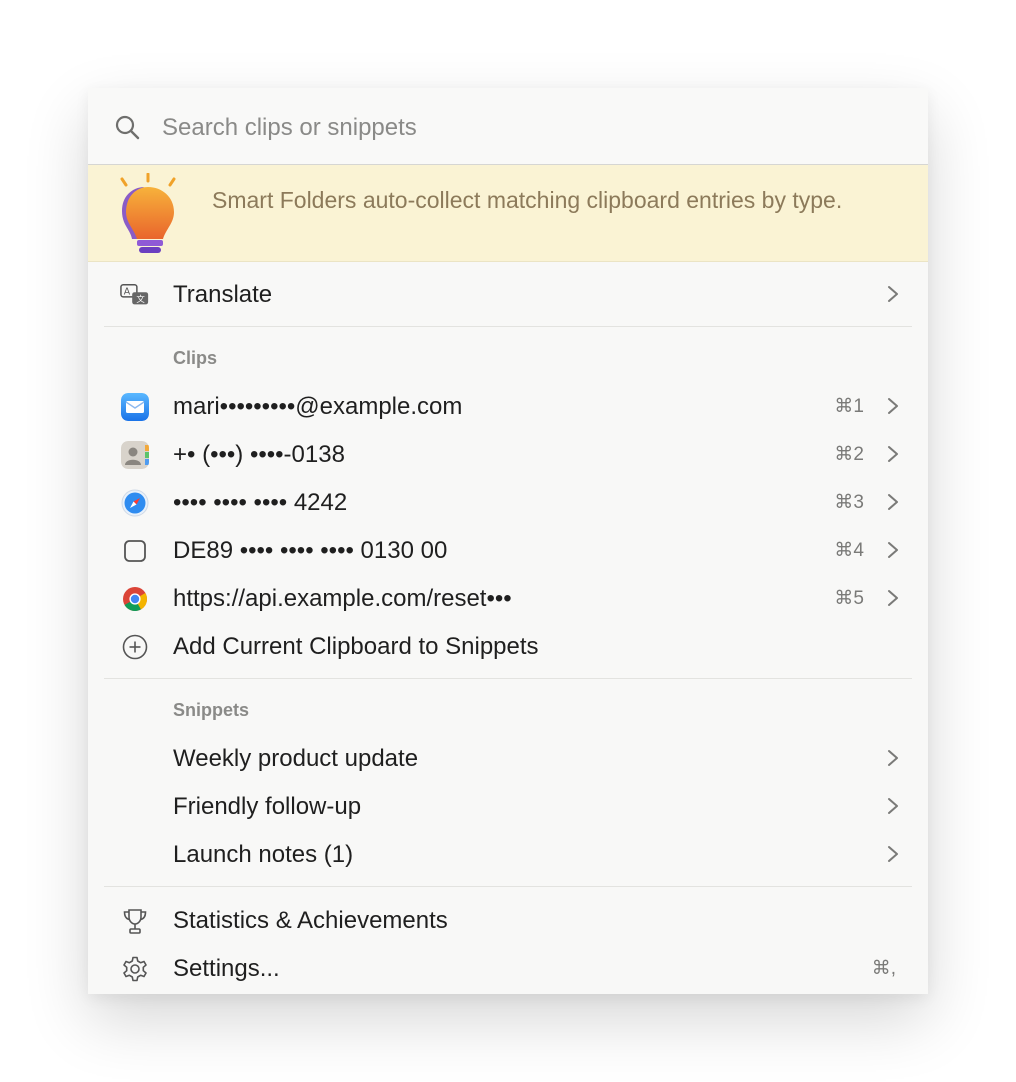 This screenshot has height=1082, width=1016. What do you see at coordinates (135, 295) in the screenshot?
I see `translate-icon: A 文` at bounding box center [135, 295].